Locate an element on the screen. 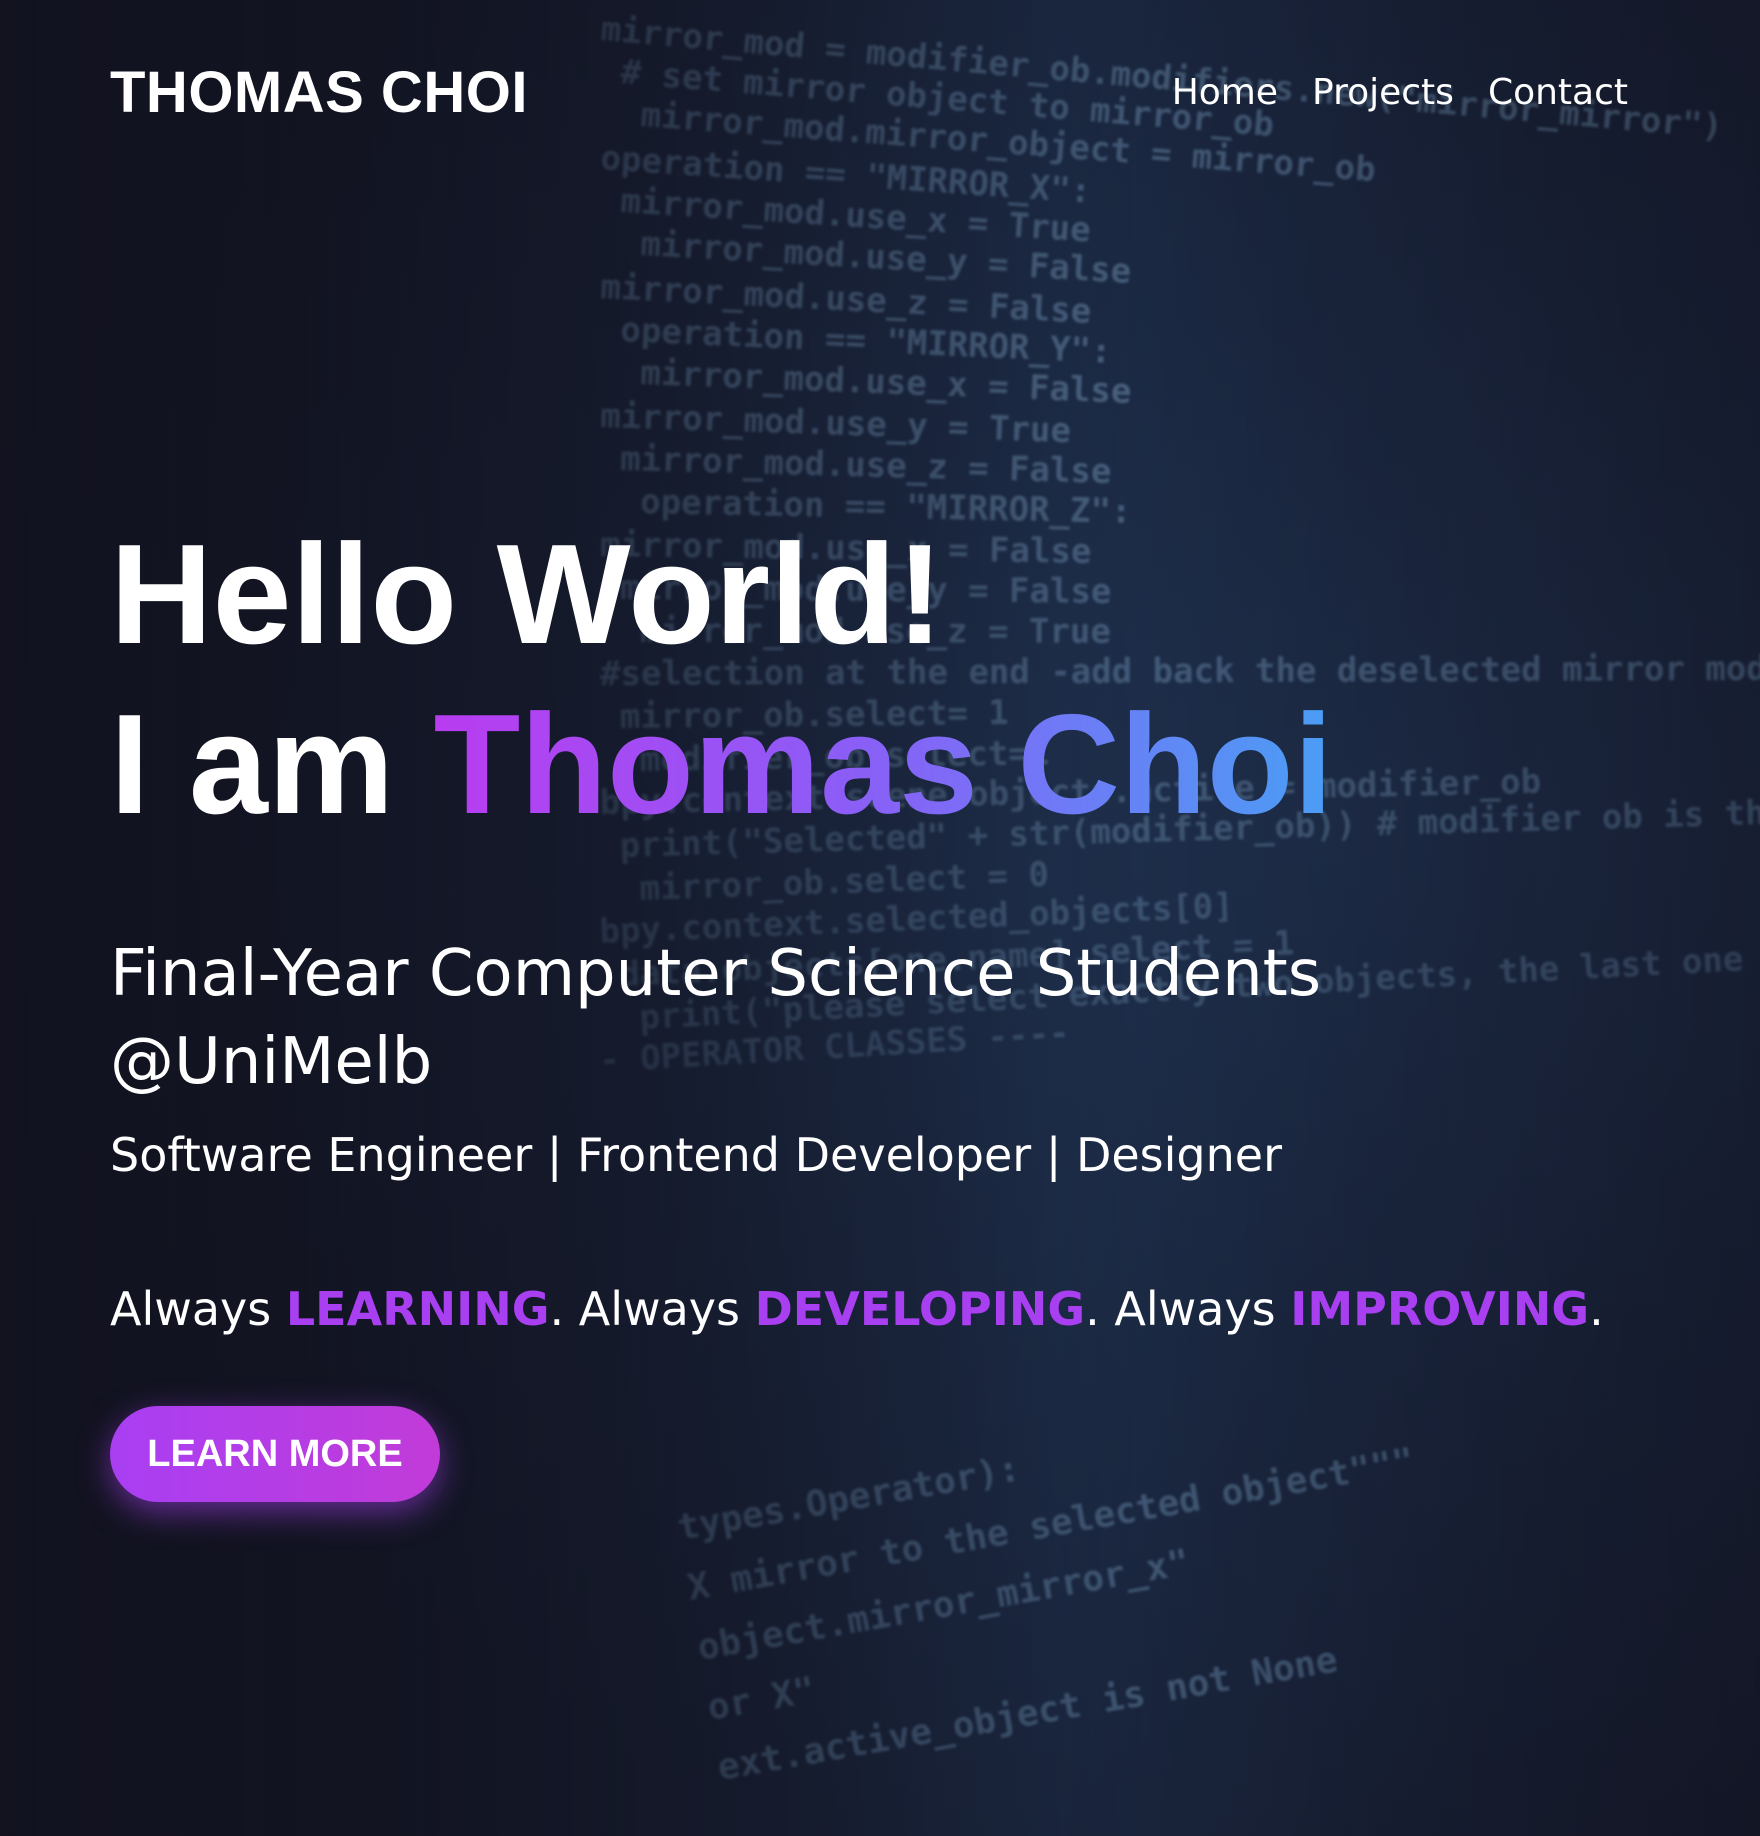 This screenshot has width=1760, height=1836. hero-intro-prefix: I am is located at coordinates (272, 764).